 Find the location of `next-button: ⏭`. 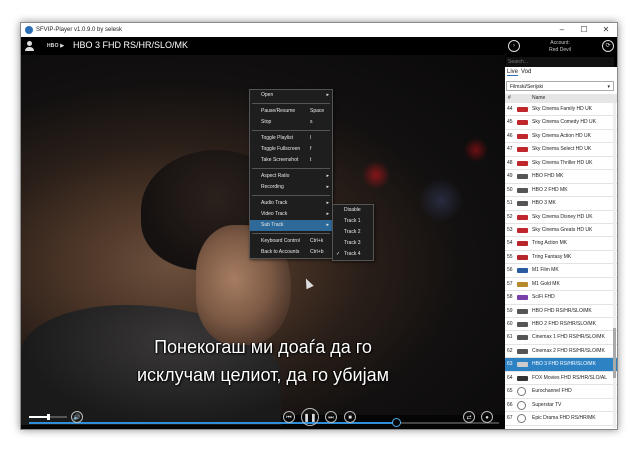

next-button: ⏭ is located at coordinates (331, 417).